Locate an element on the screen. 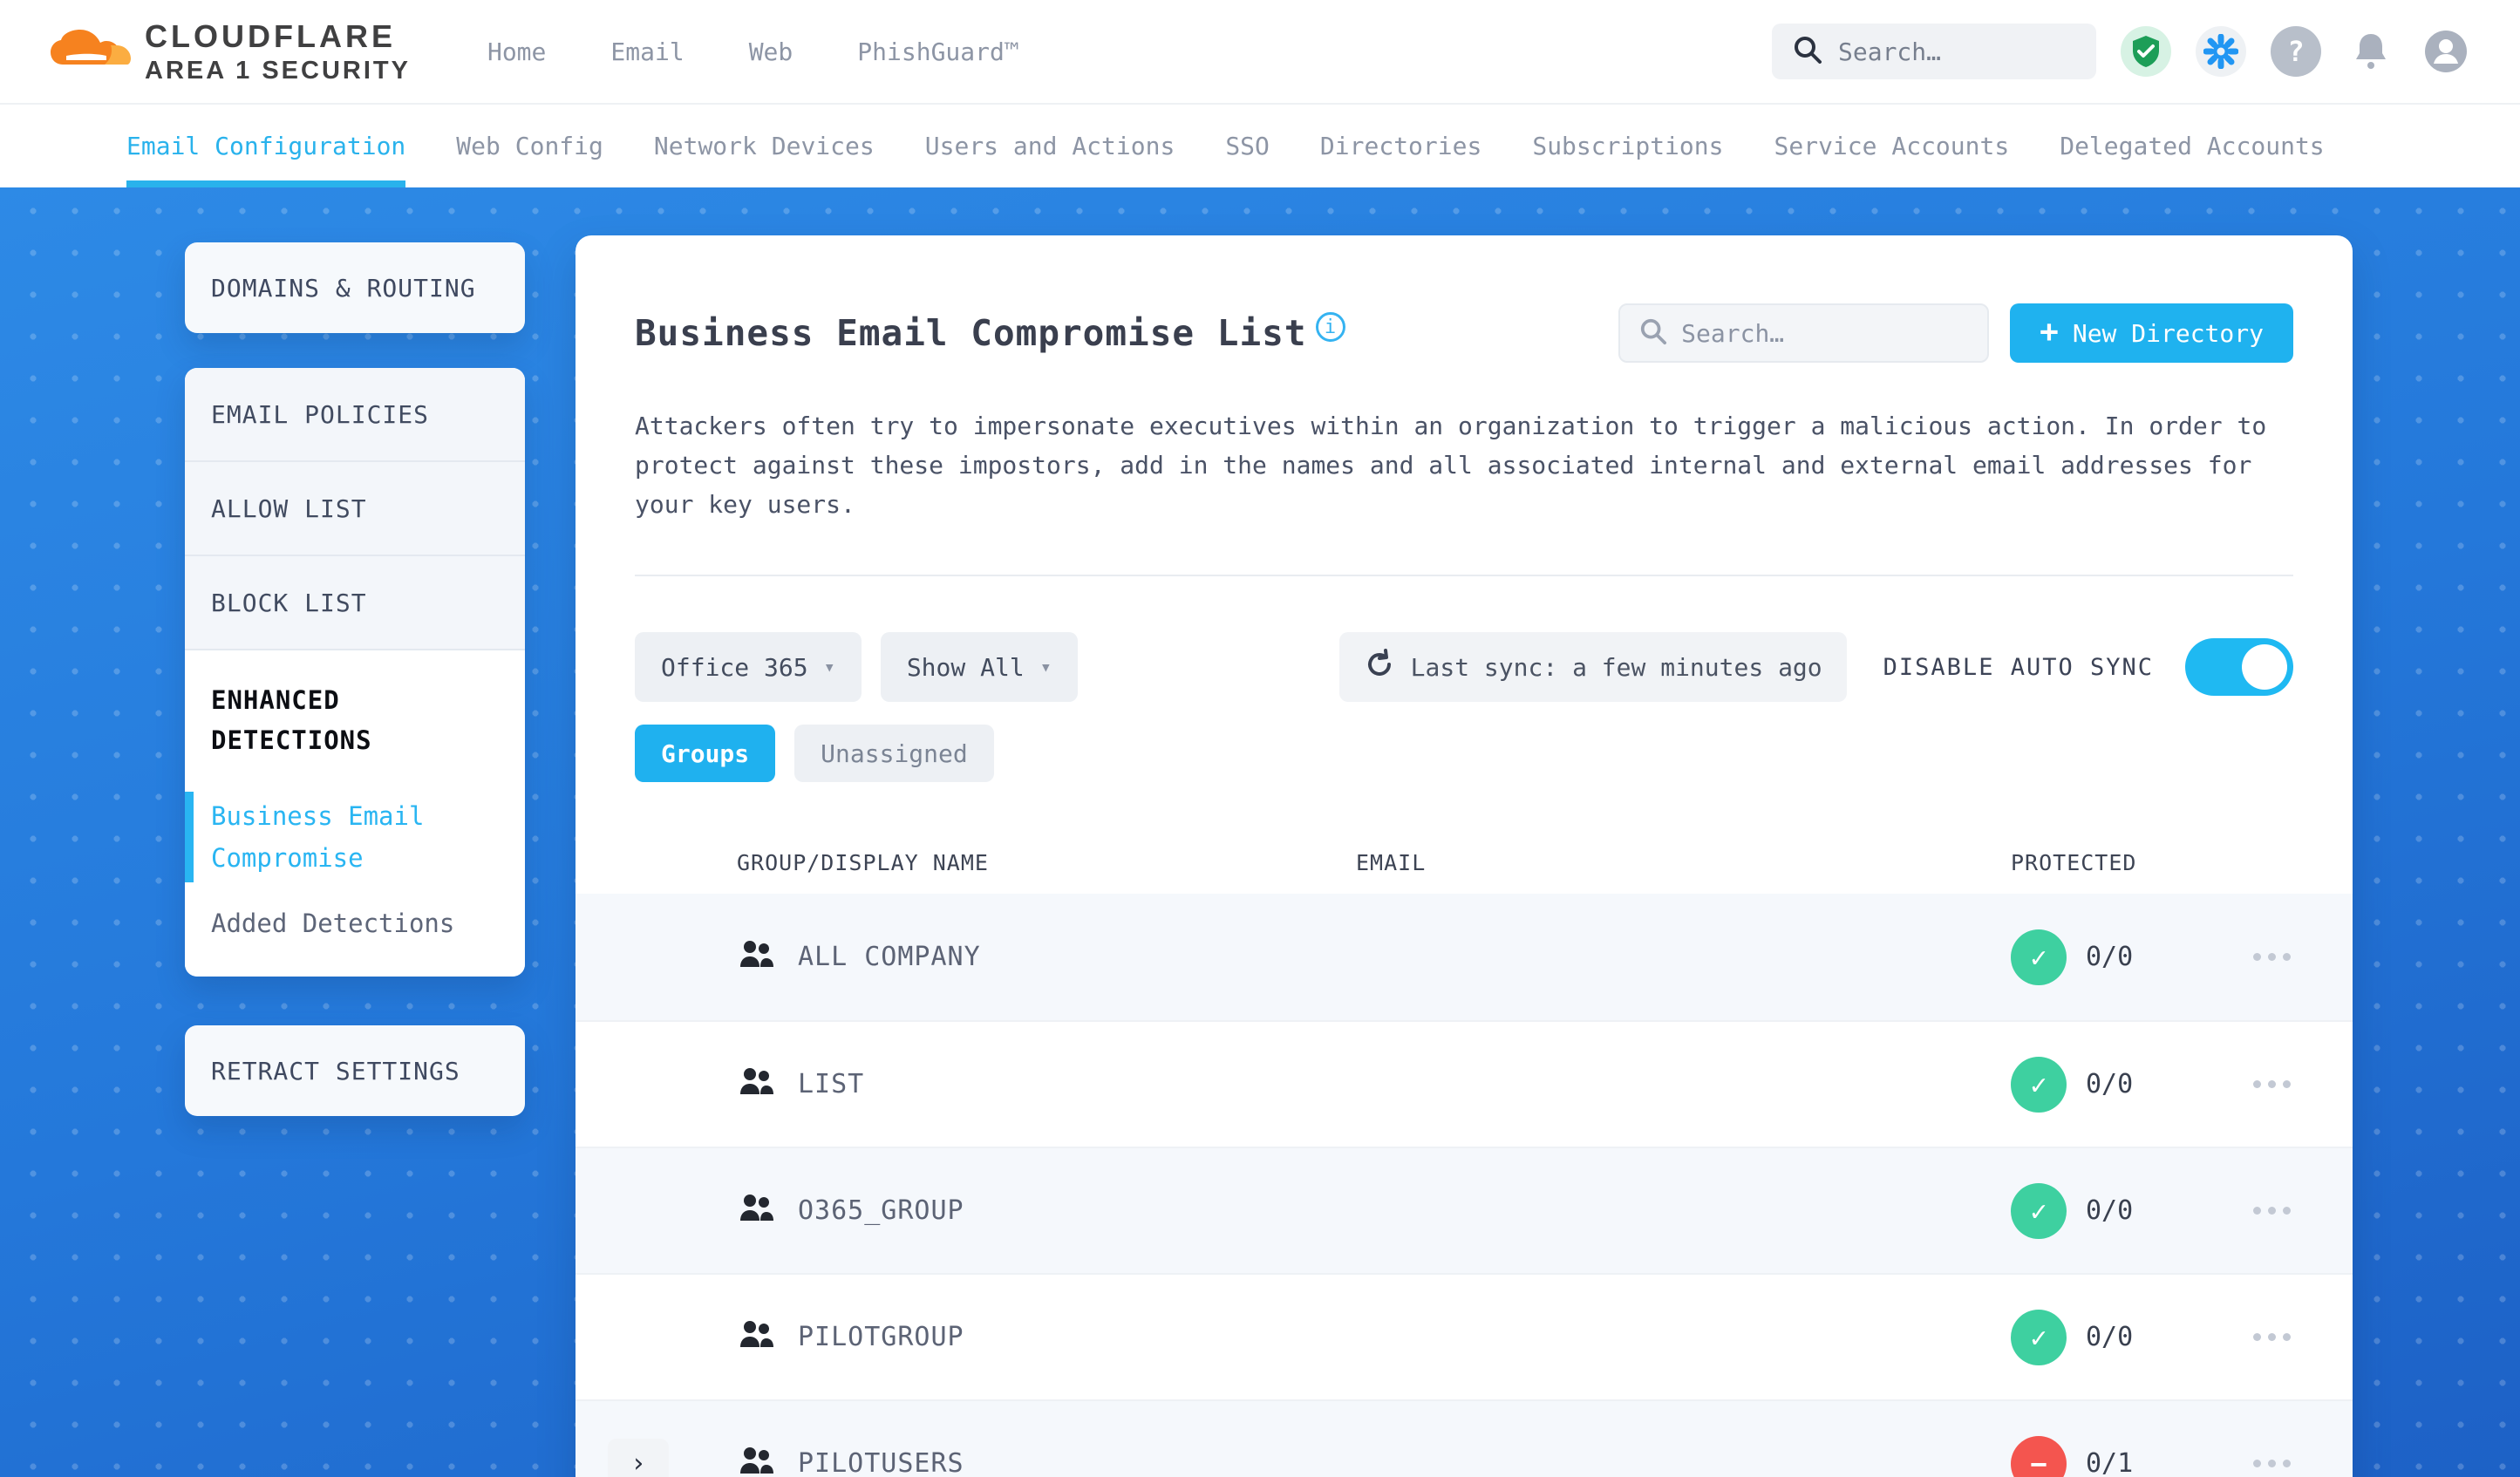 The image size is (2520, 1477). notifications-bell-icon is located at coordinates (2371, 52).